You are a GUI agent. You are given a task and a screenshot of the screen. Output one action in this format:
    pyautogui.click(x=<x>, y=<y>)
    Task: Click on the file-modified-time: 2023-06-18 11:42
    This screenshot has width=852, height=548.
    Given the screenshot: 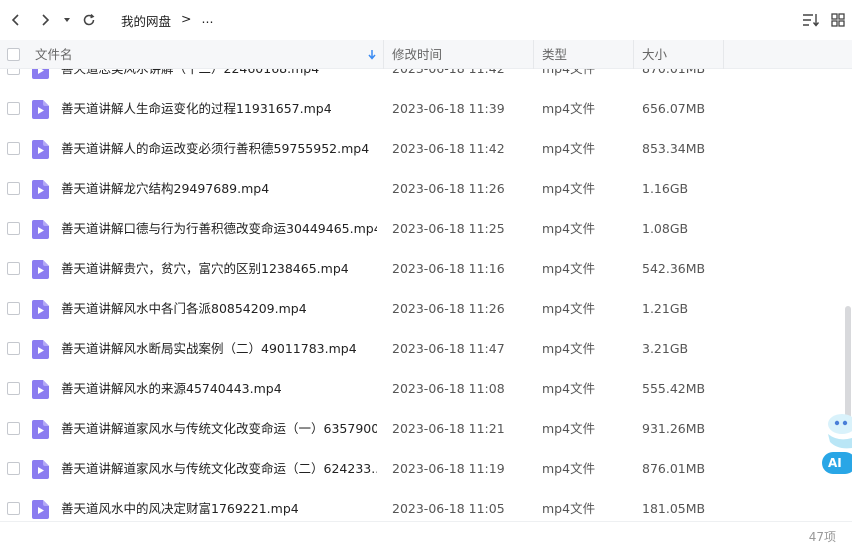 What is the action you would take?
    pyautogui.click(x=448, y=148)
    